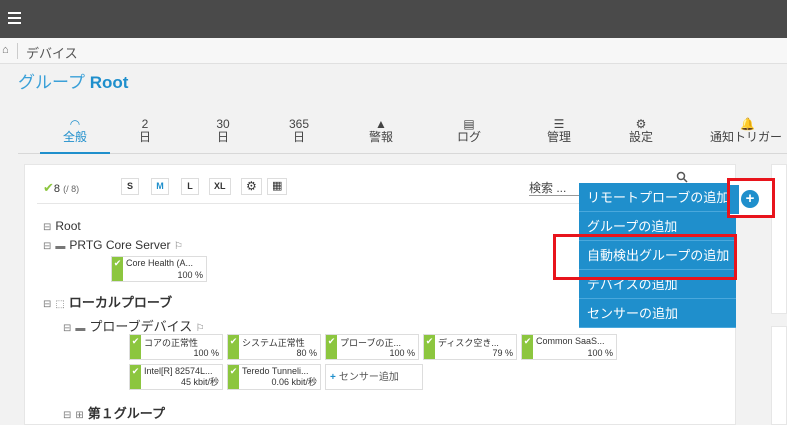 Image resolution: width=787 pixels, height=425 pixels. I want to click on highlight-annotation, so click(645, 257).